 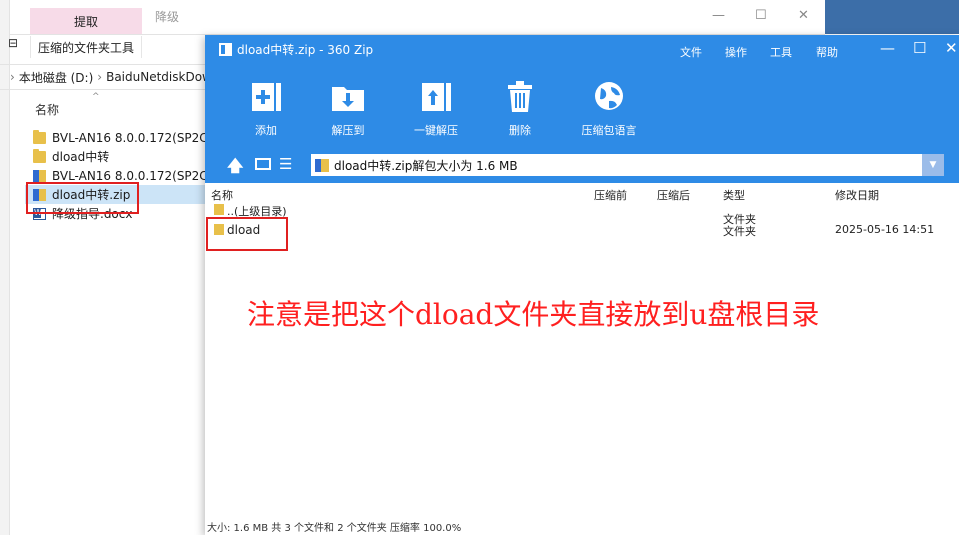 What do you see at coordinates (827, 52) in the screenshot?
I see `menu-help: 帮助` at bounding box center [827, 52].